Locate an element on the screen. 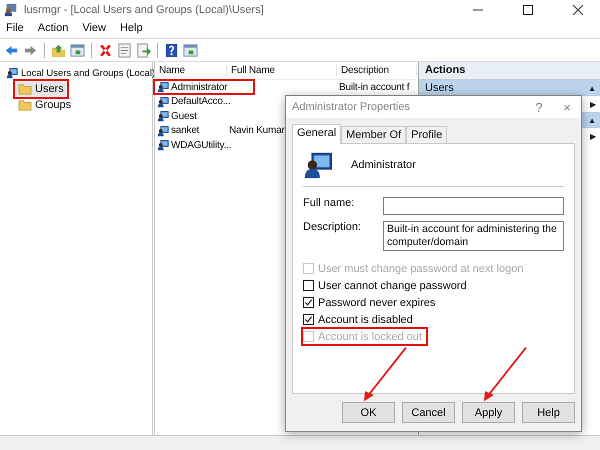 Image resolution: width=600 pixels, height=450 pixels. dialog-button: Help is located at coordinates (548, 412).